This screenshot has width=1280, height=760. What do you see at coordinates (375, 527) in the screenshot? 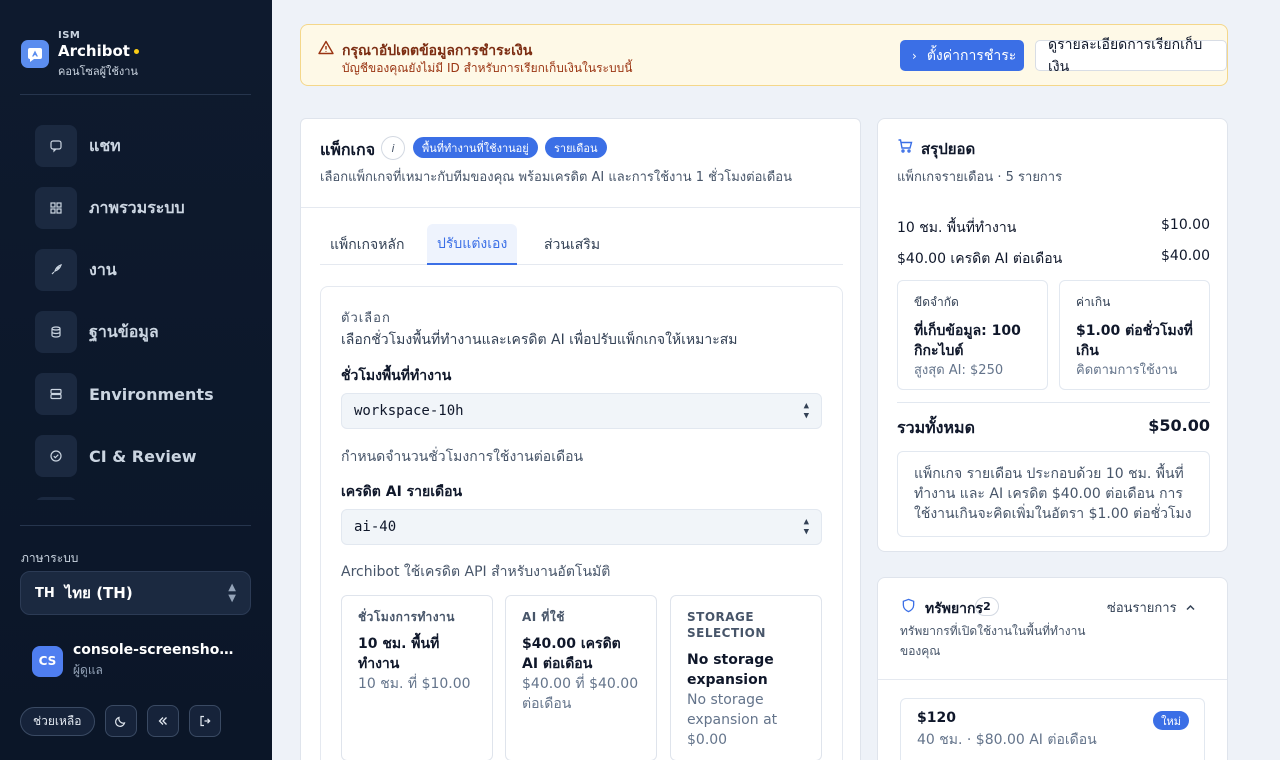
I see `ai-credit-value: ai-40` at bounding box center [375, 527].